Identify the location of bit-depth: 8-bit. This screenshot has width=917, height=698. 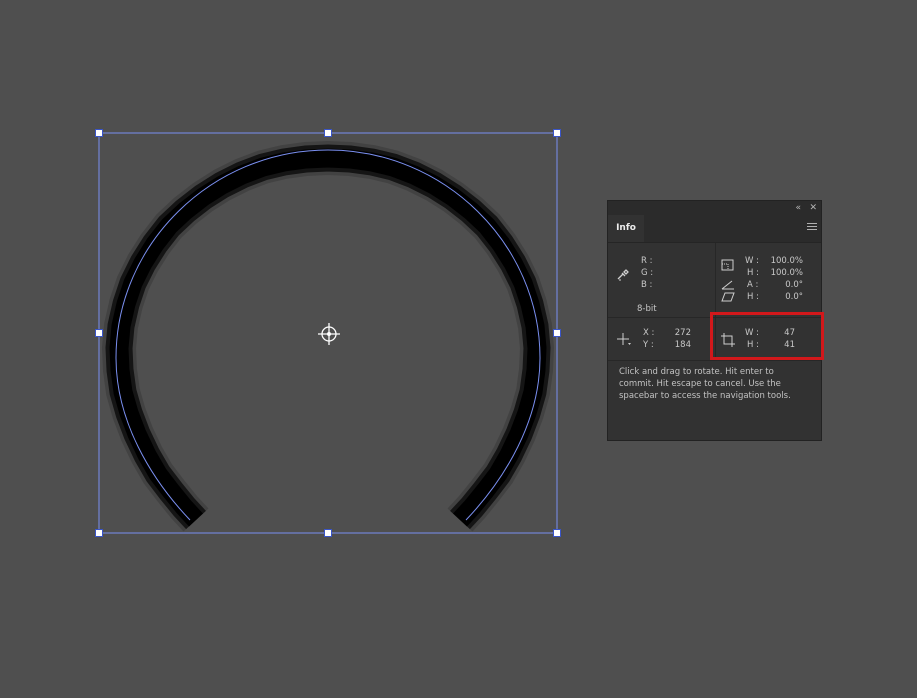
(647, 309).